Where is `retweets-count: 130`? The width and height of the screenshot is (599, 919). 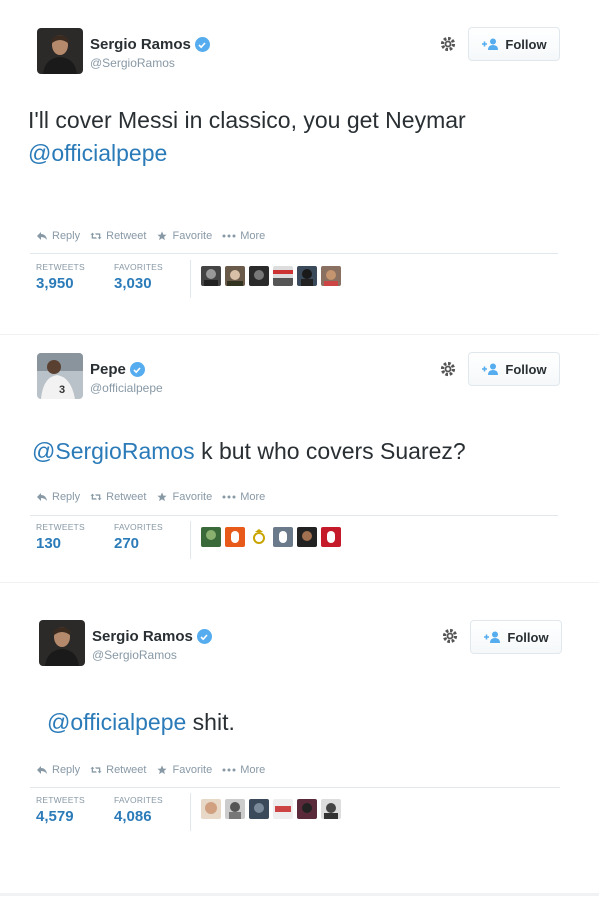
retweets-count: 130 is located at coordinates (48, 543).